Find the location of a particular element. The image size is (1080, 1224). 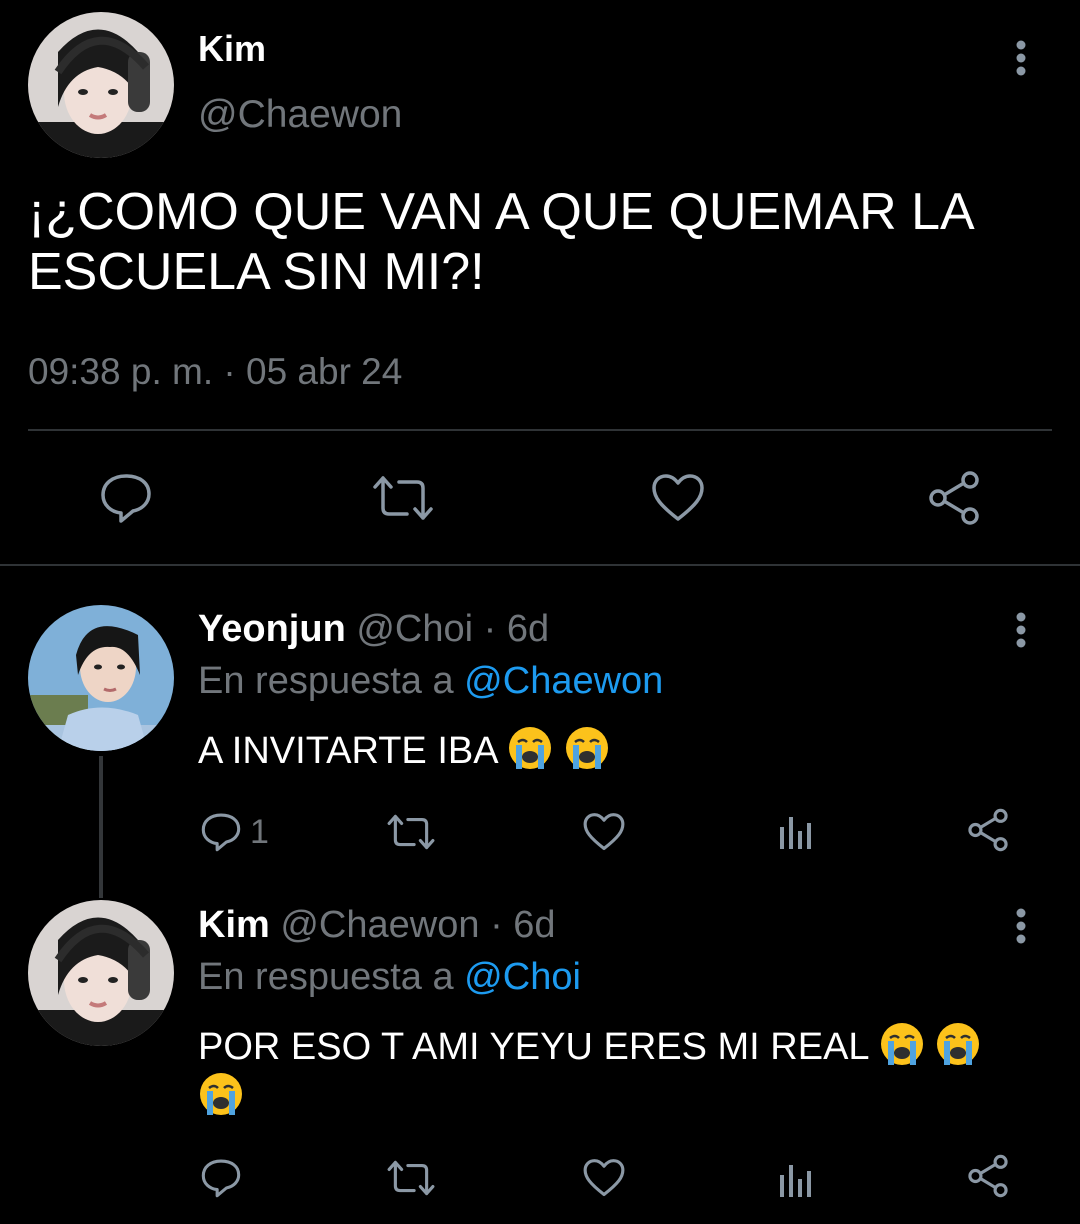

reply2-header: Kim @Chaewon · 6d is located at coordinates (377, 925).